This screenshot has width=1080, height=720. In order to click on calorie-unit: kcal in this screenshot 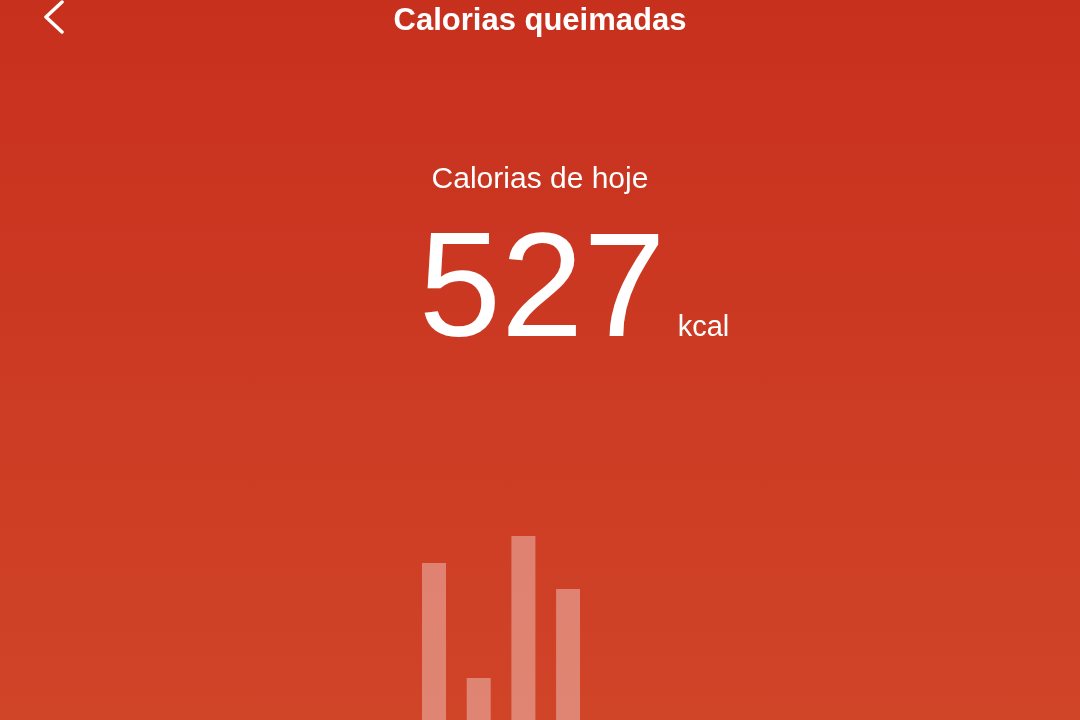, I will do `click(703, 326)`.